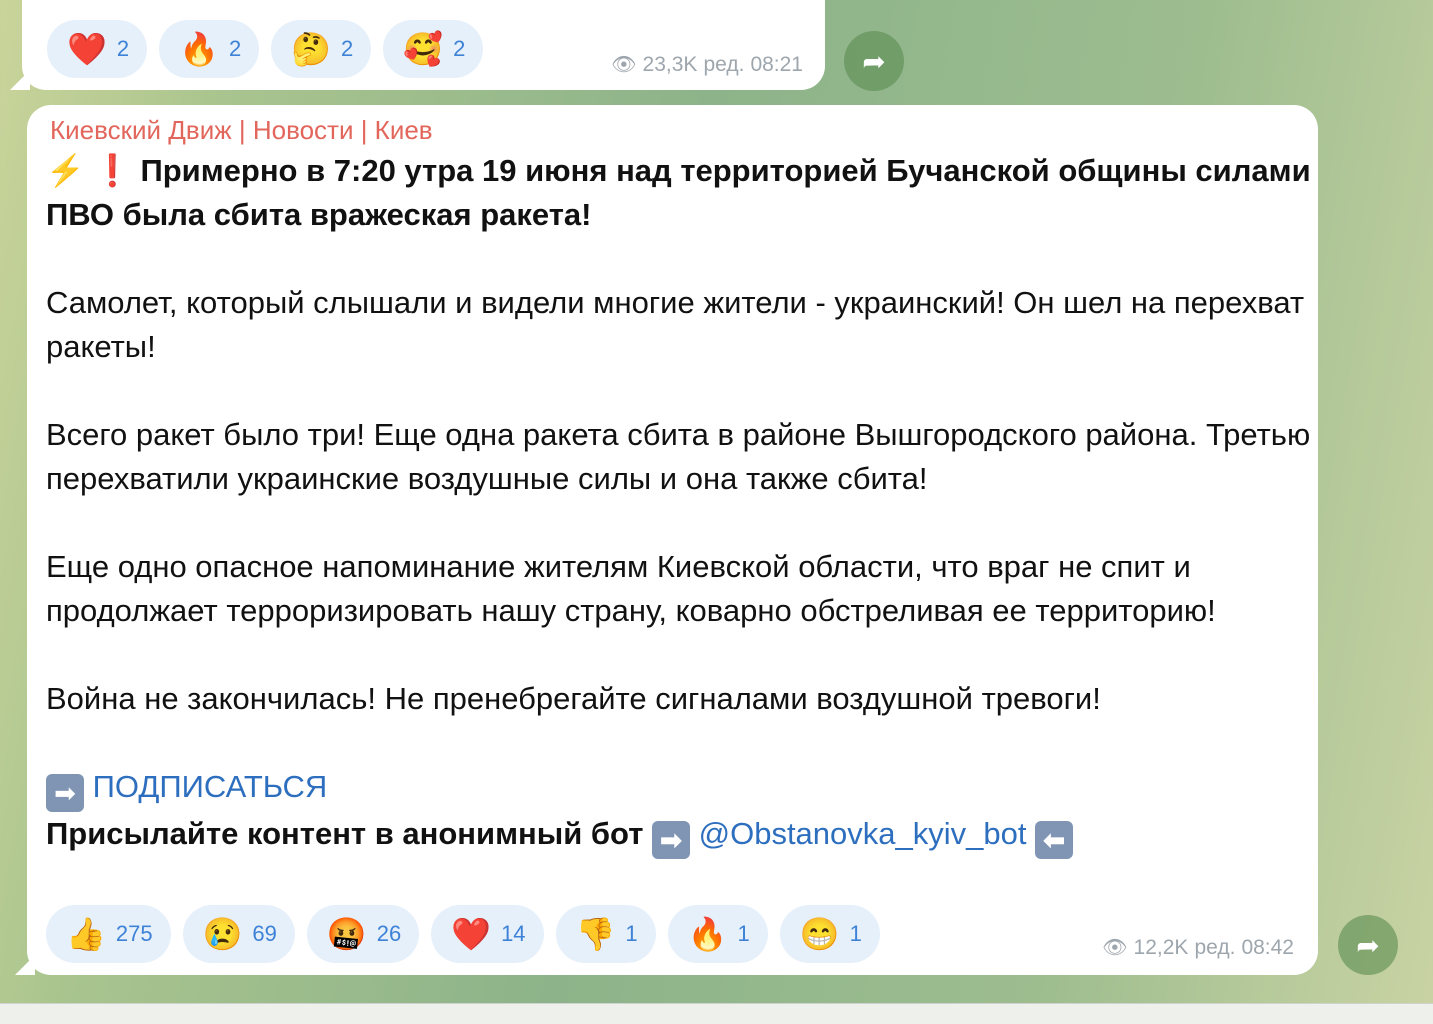 This screenshot has width=1433, height=1024. What do you see at coordinates (345, 833) in the screenshot?
I see `bot-text: Присылайте контент в анонимный бот` at bounding box center [345, 833].